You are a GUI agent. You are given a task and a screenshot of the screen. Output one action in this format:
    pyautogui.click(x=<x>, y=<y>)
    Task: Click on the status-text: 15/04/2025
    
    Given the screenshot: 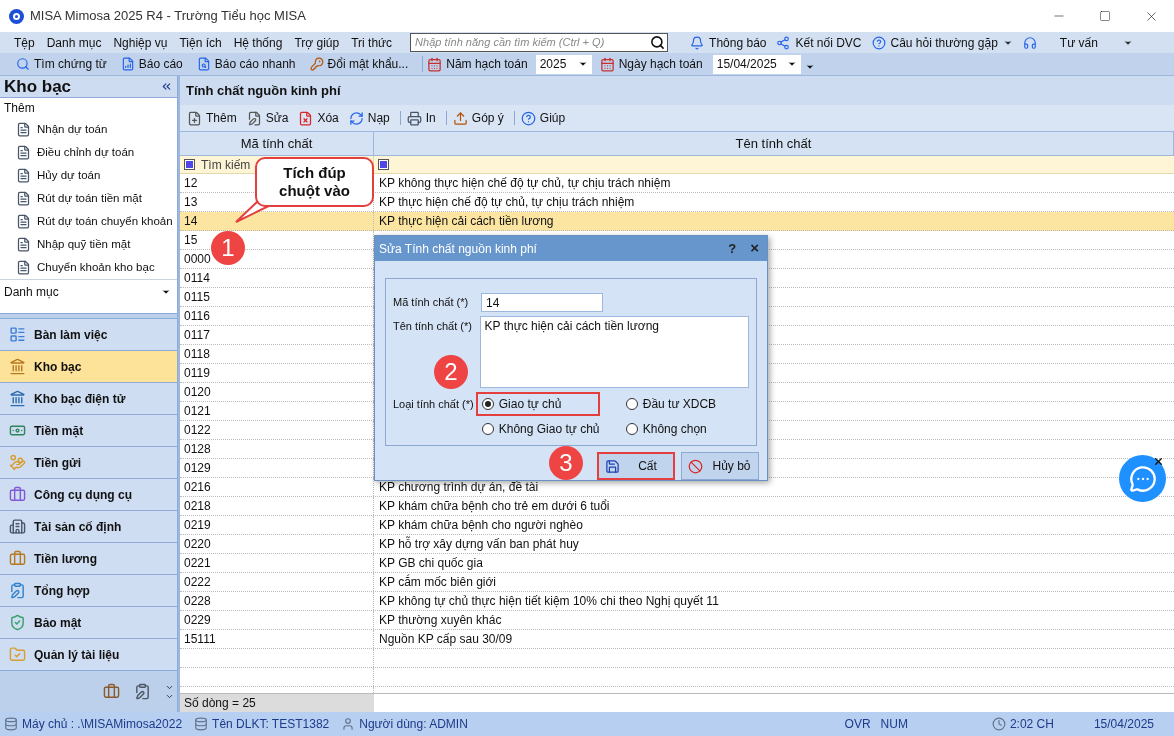 What is the action you would take?
    pyautogui.click(x=1123, y=724)
    